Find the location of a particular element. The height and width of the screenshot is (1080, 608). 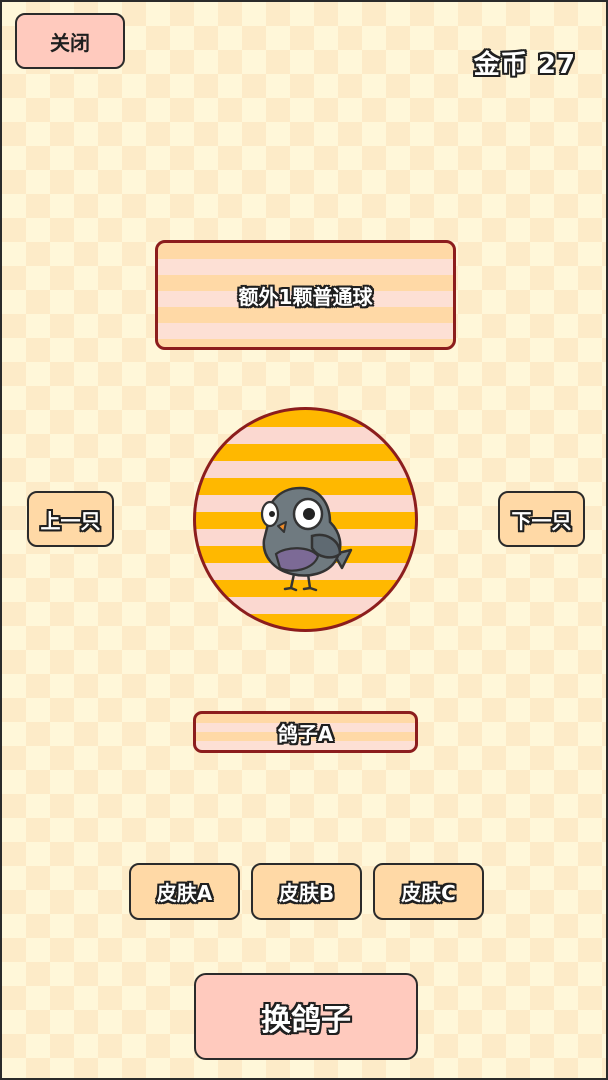

pigeon-name: 鸽子A is located at coordinates (305, 733).